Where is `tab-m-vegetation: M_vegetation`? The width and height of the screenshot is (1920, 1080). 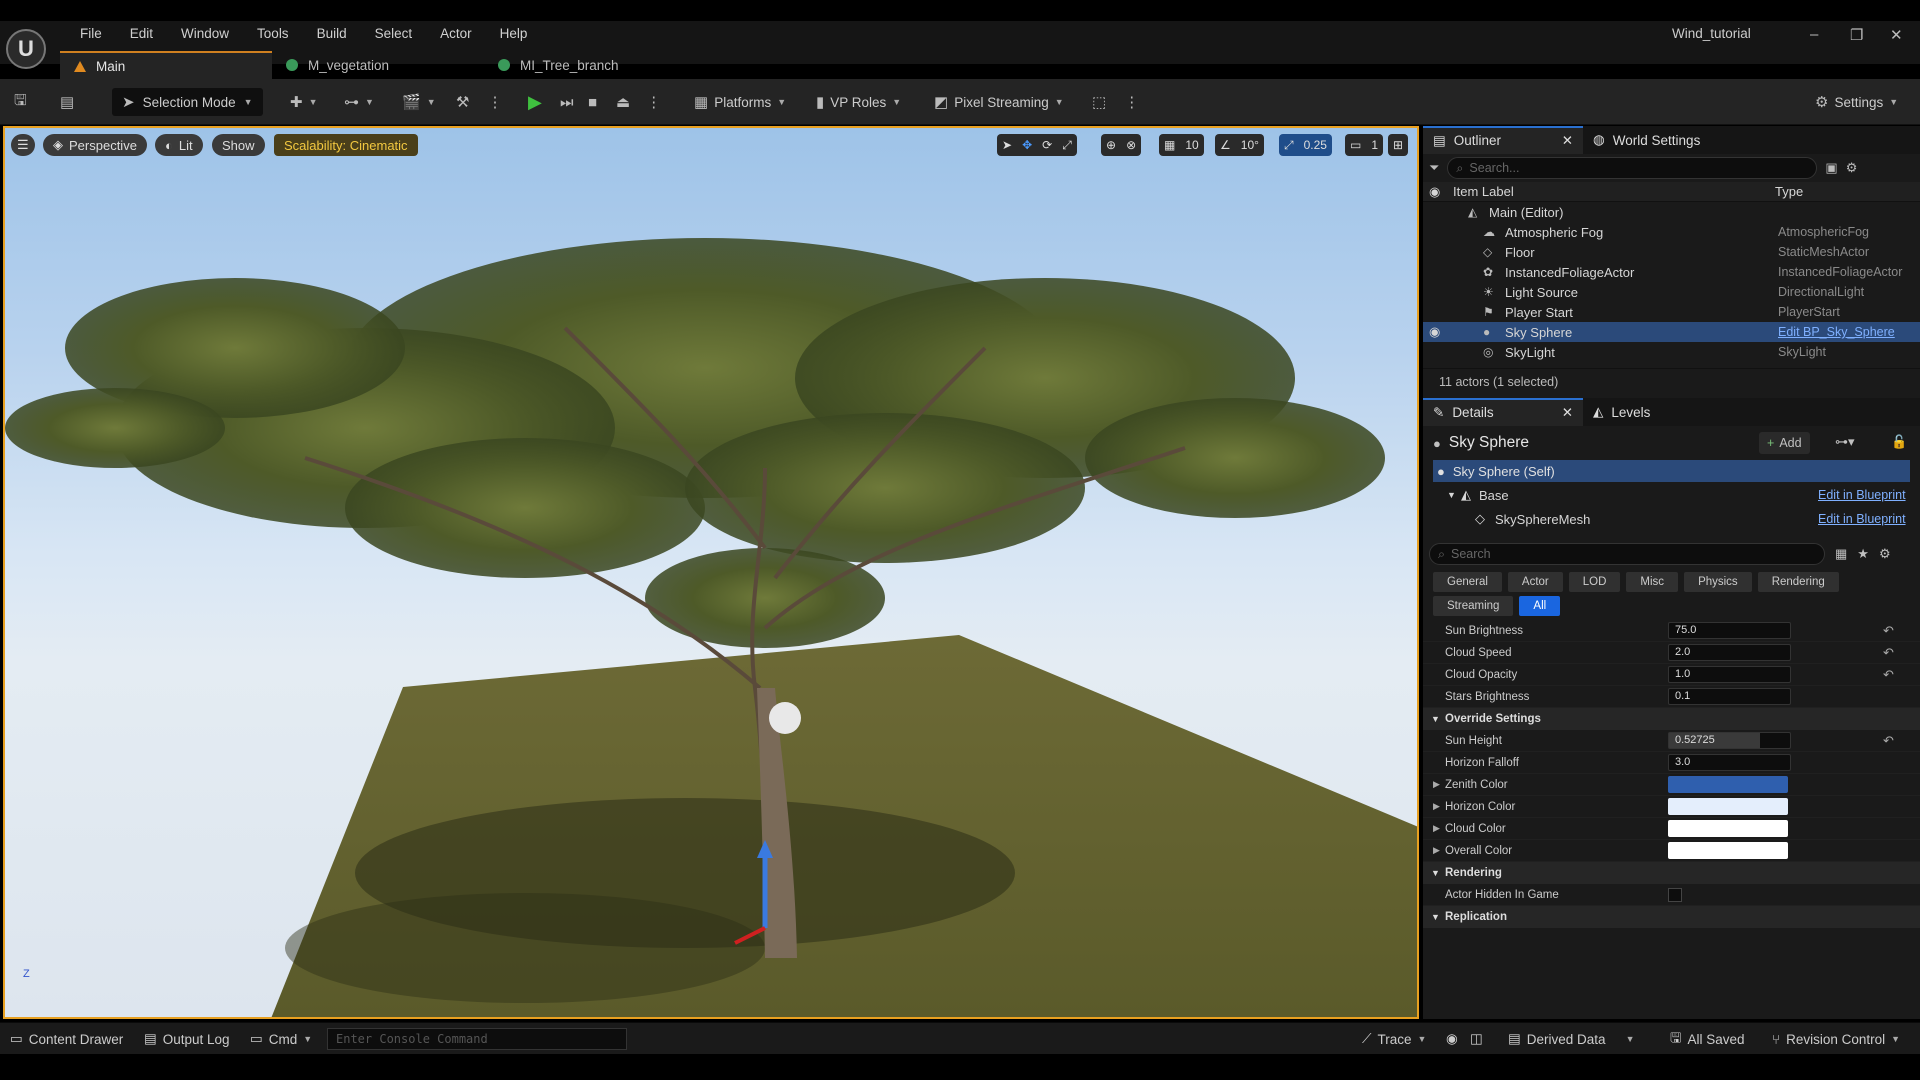
tab-m-vegetation: M_vegetation is located at coordinates (378, 65).